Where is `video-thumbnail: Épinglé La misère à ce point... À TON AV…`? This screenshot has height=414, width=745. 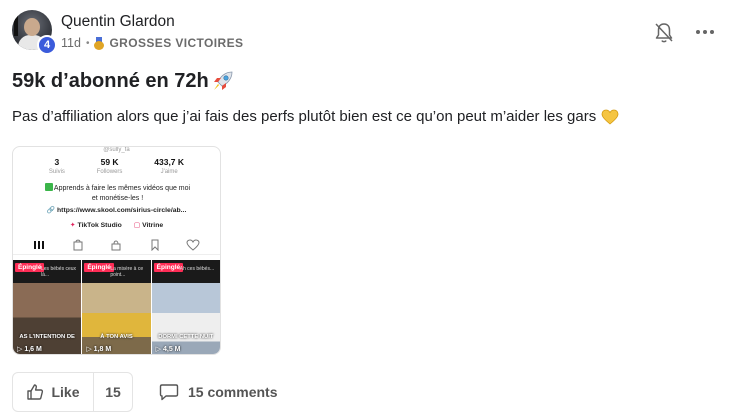 video-thumbnail: Épinglé La misère à ce point... À TON AV… is located at coordinates (116, 307).